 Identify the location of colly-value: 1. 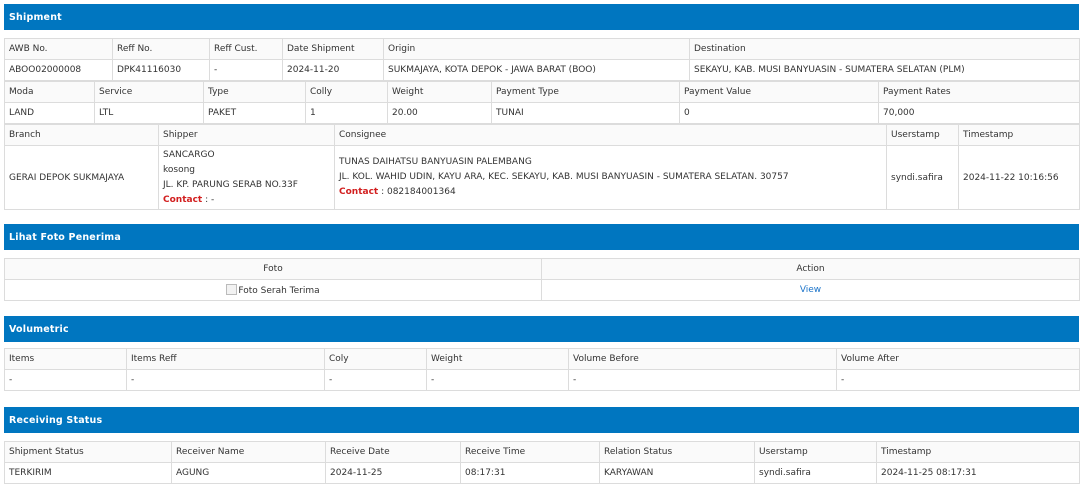
(346, 113).